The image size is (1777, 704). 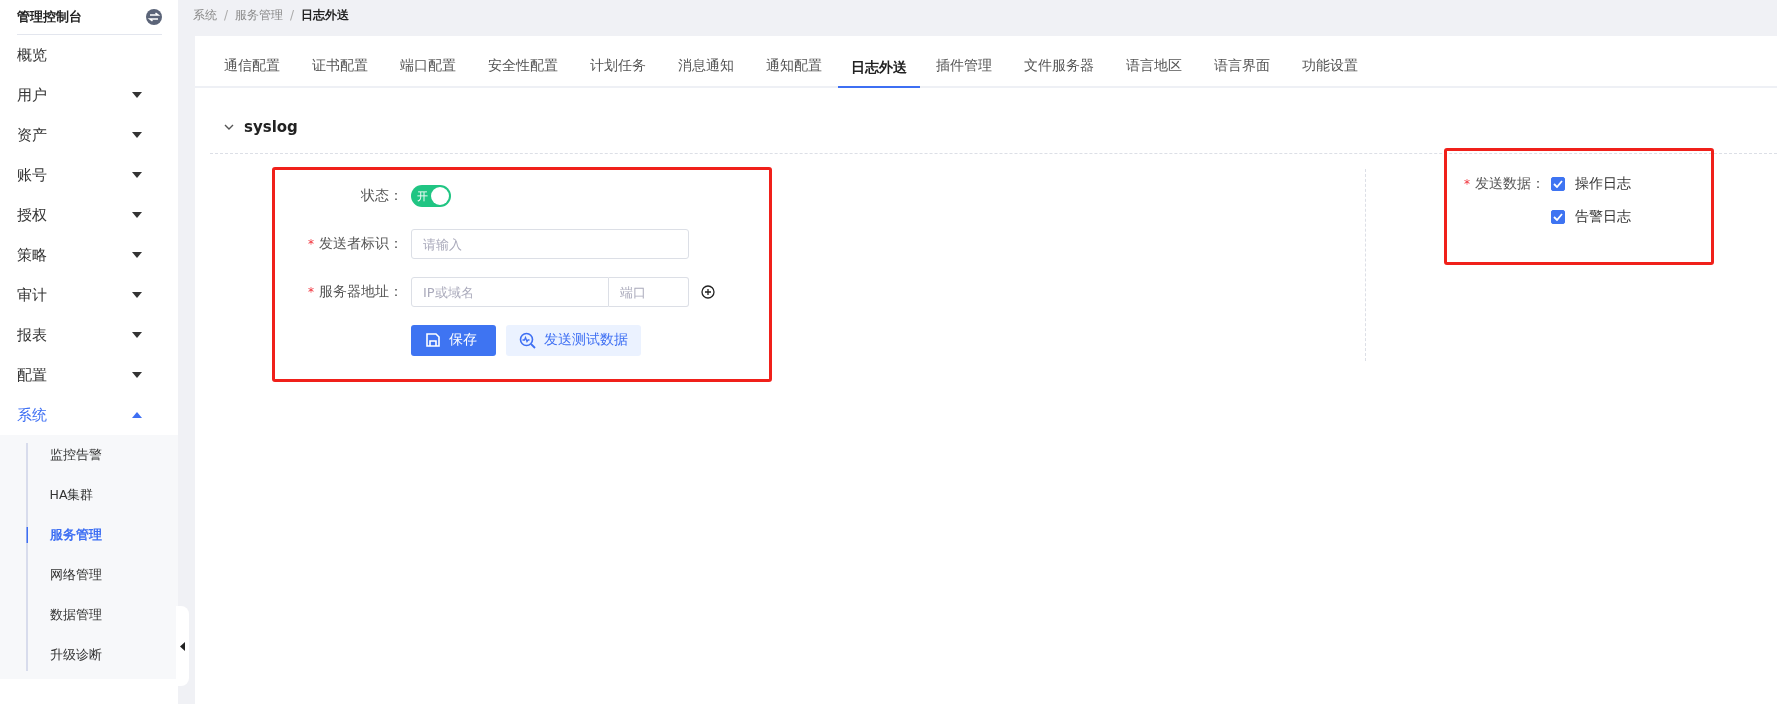 I want to click on save-icon, so click(x=433, y=340).